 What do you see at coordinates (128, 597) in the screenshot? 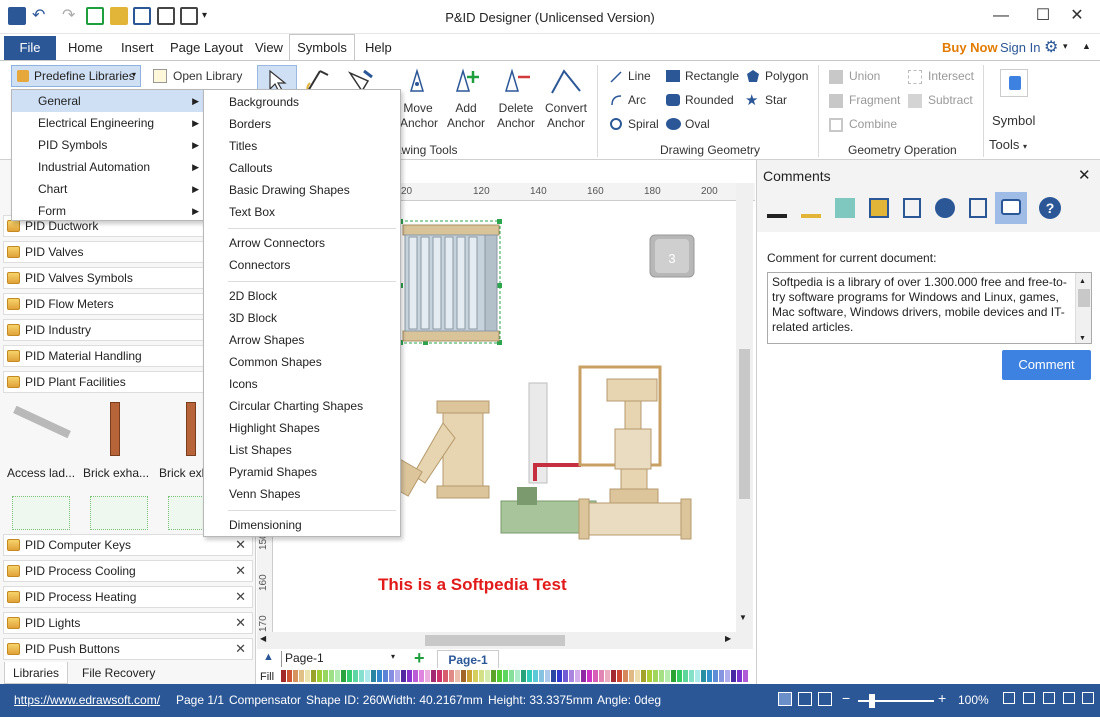
I see `library-item: PID Process Heating ✕` at bounding box center [128, 597].